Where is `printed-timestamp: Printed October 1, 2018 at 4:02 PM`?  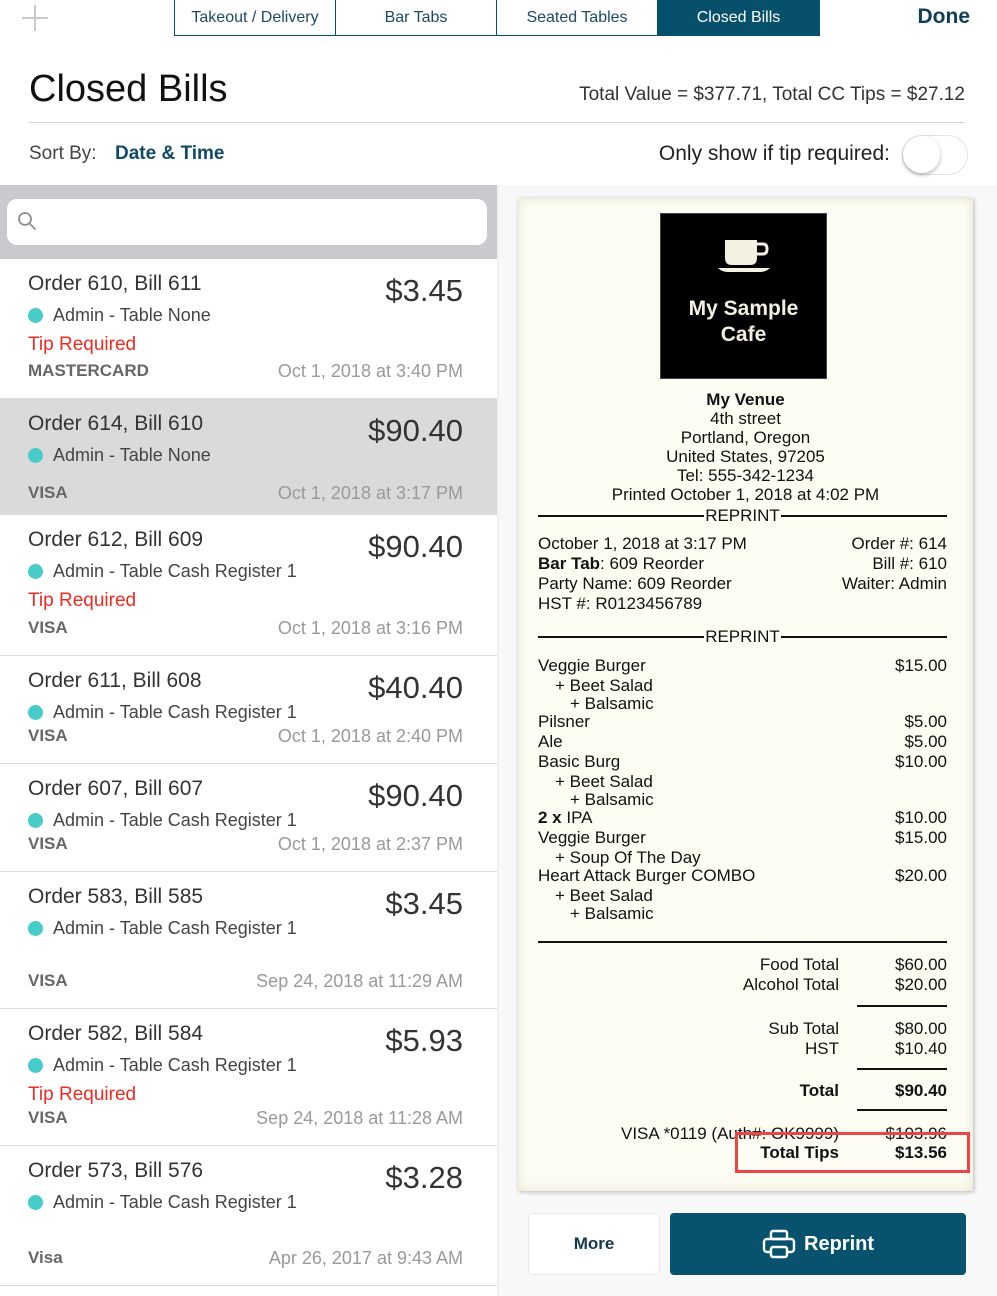 printed-timestamp: Printed October 1, 2018 at 4:02 PM is located at coordinates (745, 494).